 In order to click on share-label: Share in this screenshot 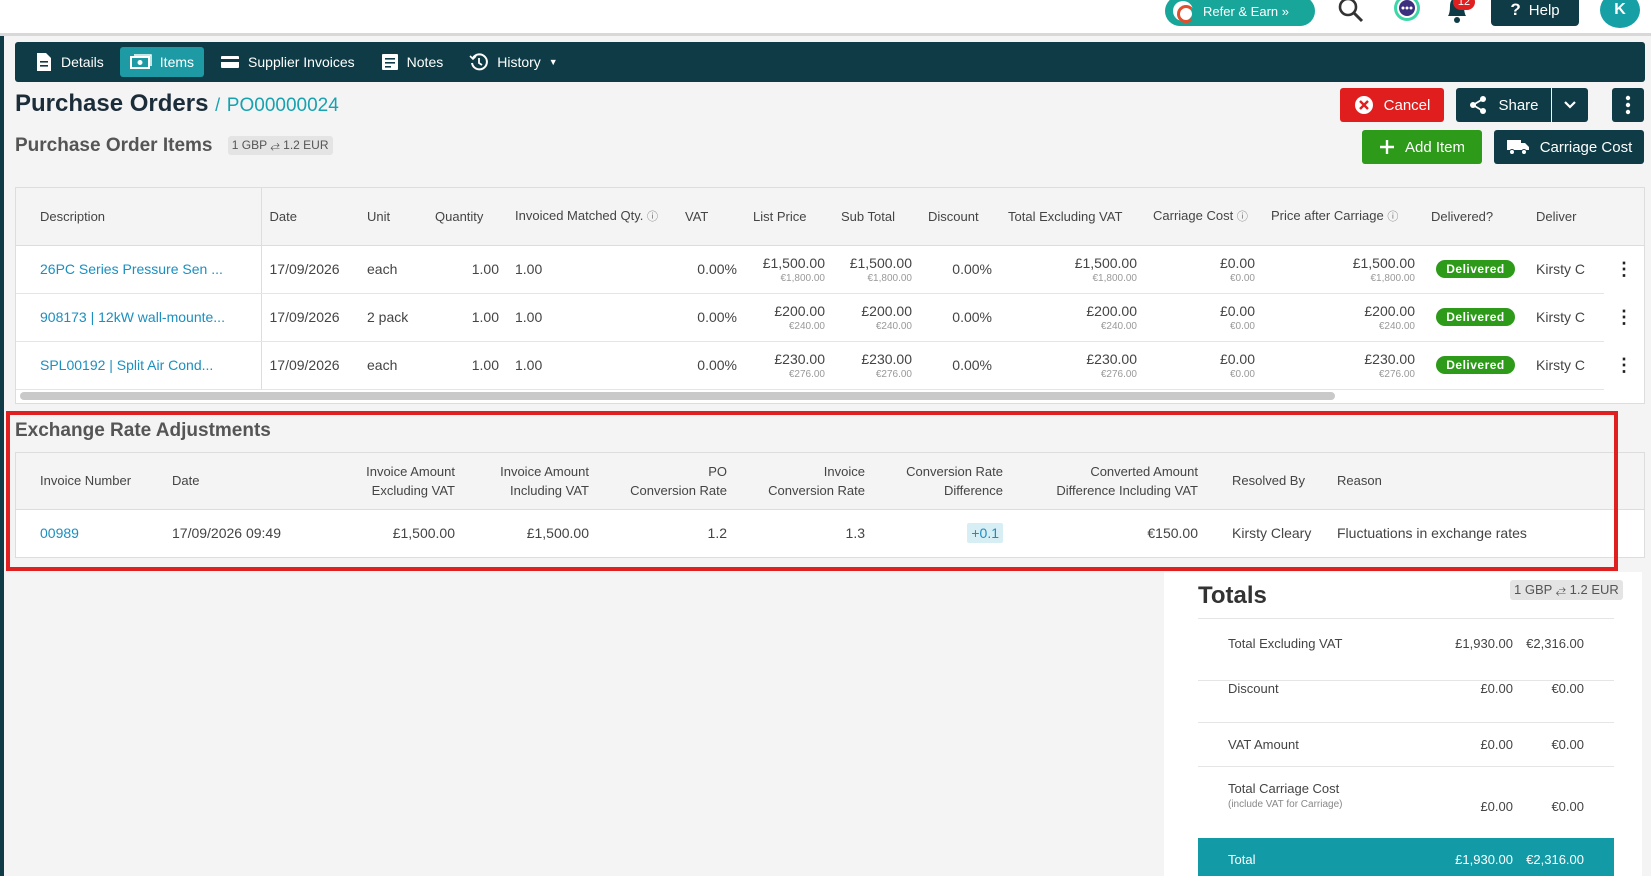, I will do `click(1518, 105)`.